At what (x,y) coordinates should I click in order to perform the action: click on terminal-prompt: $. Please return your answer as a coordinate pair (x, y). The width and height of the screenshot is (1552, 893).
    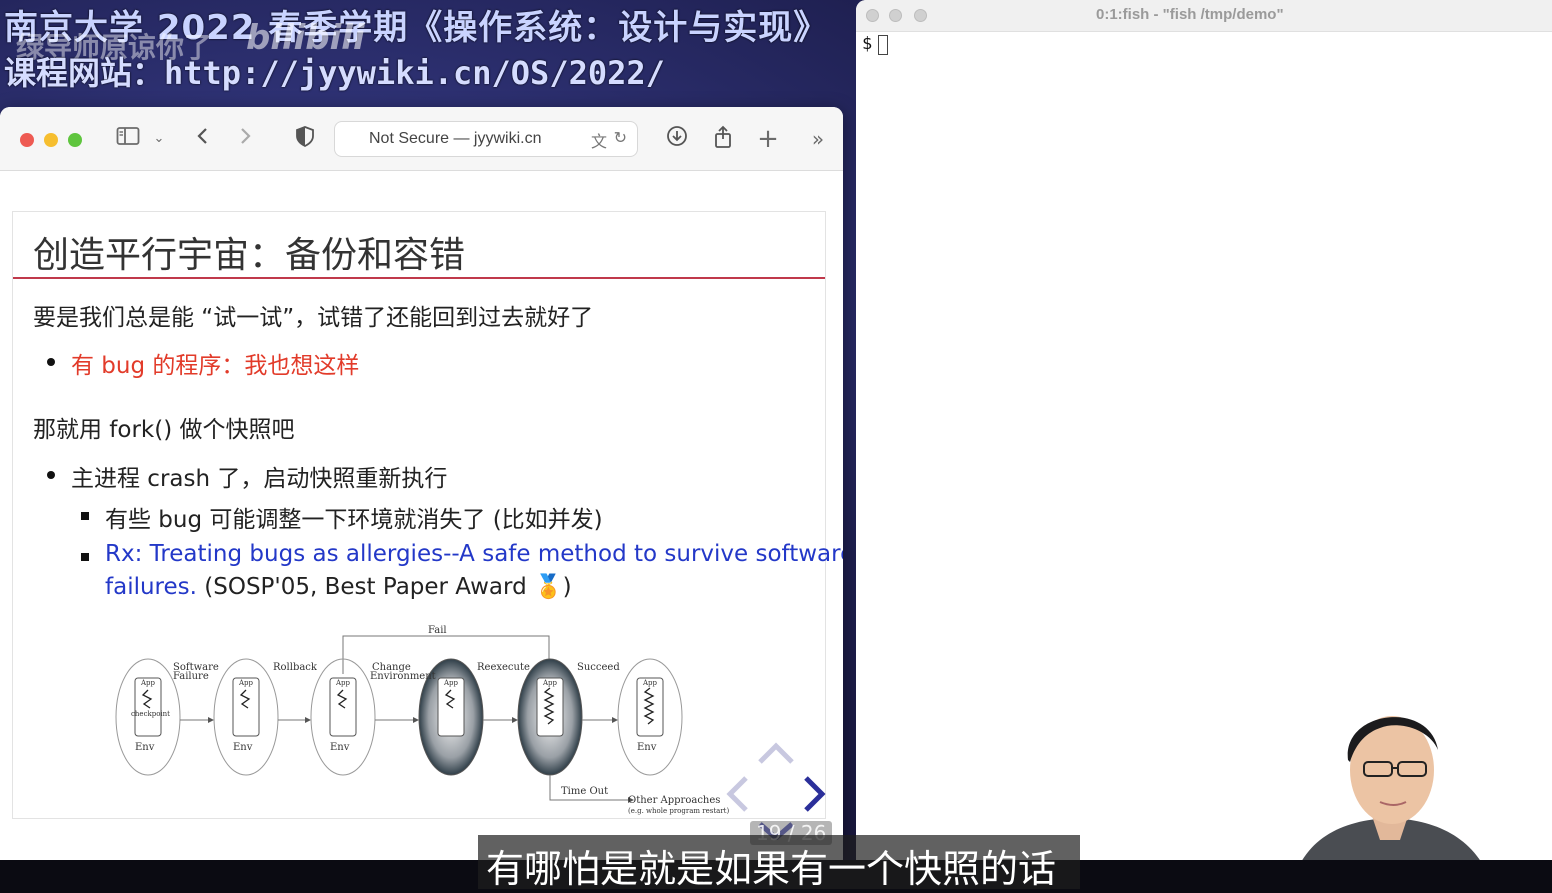
    Looking at the image, I should click on (867, 44).